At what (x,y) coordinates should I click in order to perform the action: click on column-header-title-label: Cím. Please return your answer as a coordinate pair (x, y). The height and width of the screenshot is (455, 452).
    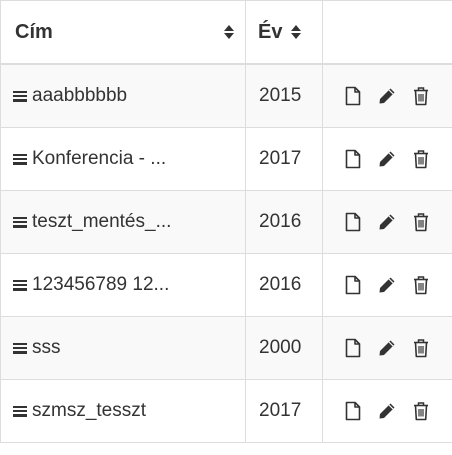
    Looking at the image, I should click on (34, 31).